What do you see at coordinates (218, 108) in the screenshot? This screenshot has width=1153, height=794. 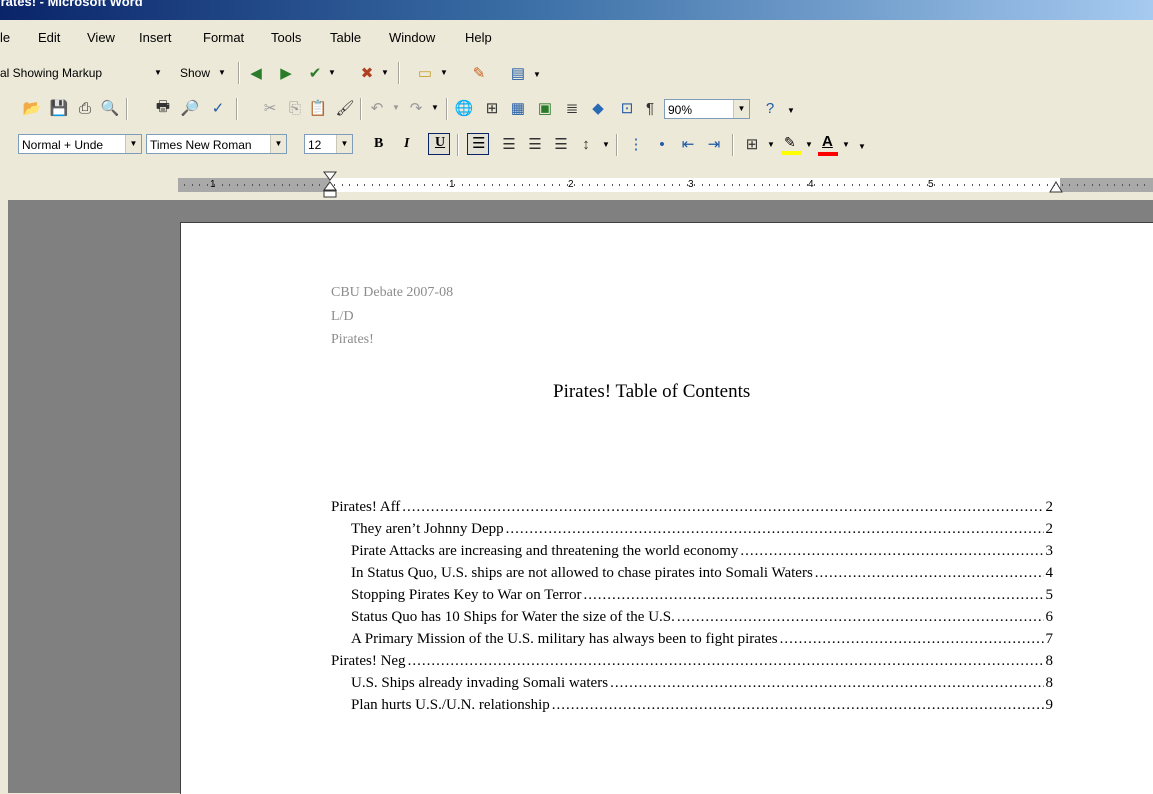 I see `spelling-icon: ✓` at bounding box center [218, 108].